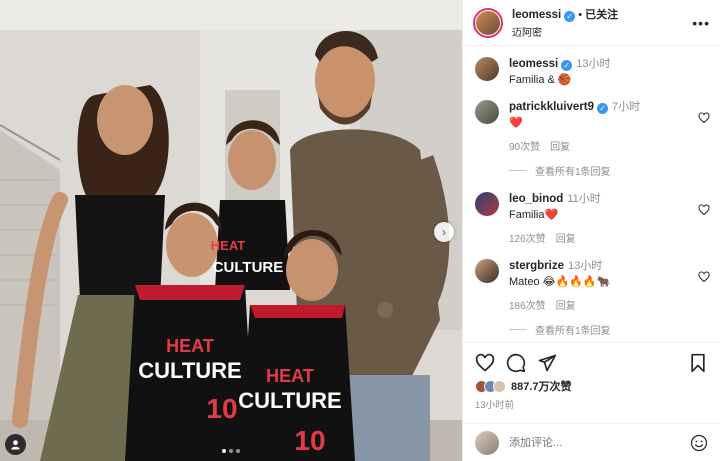  I want to click on carousel-next-button: ›, so click(444, 232).